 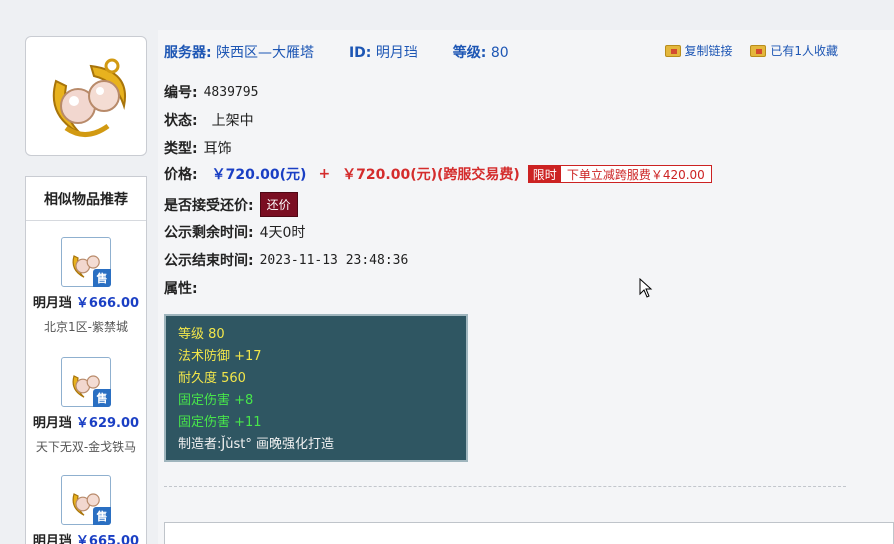 I want to click on end-time-label: 公示结束时间:, so click(x=209, y=261).